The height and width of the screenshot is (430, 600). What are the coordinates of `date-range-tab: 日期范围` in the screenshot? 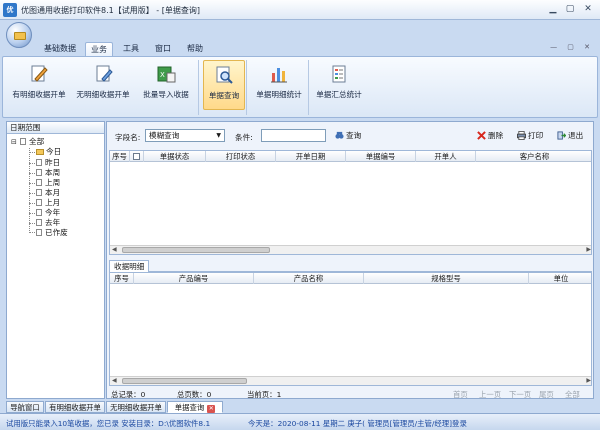 It's located at (55, 128).